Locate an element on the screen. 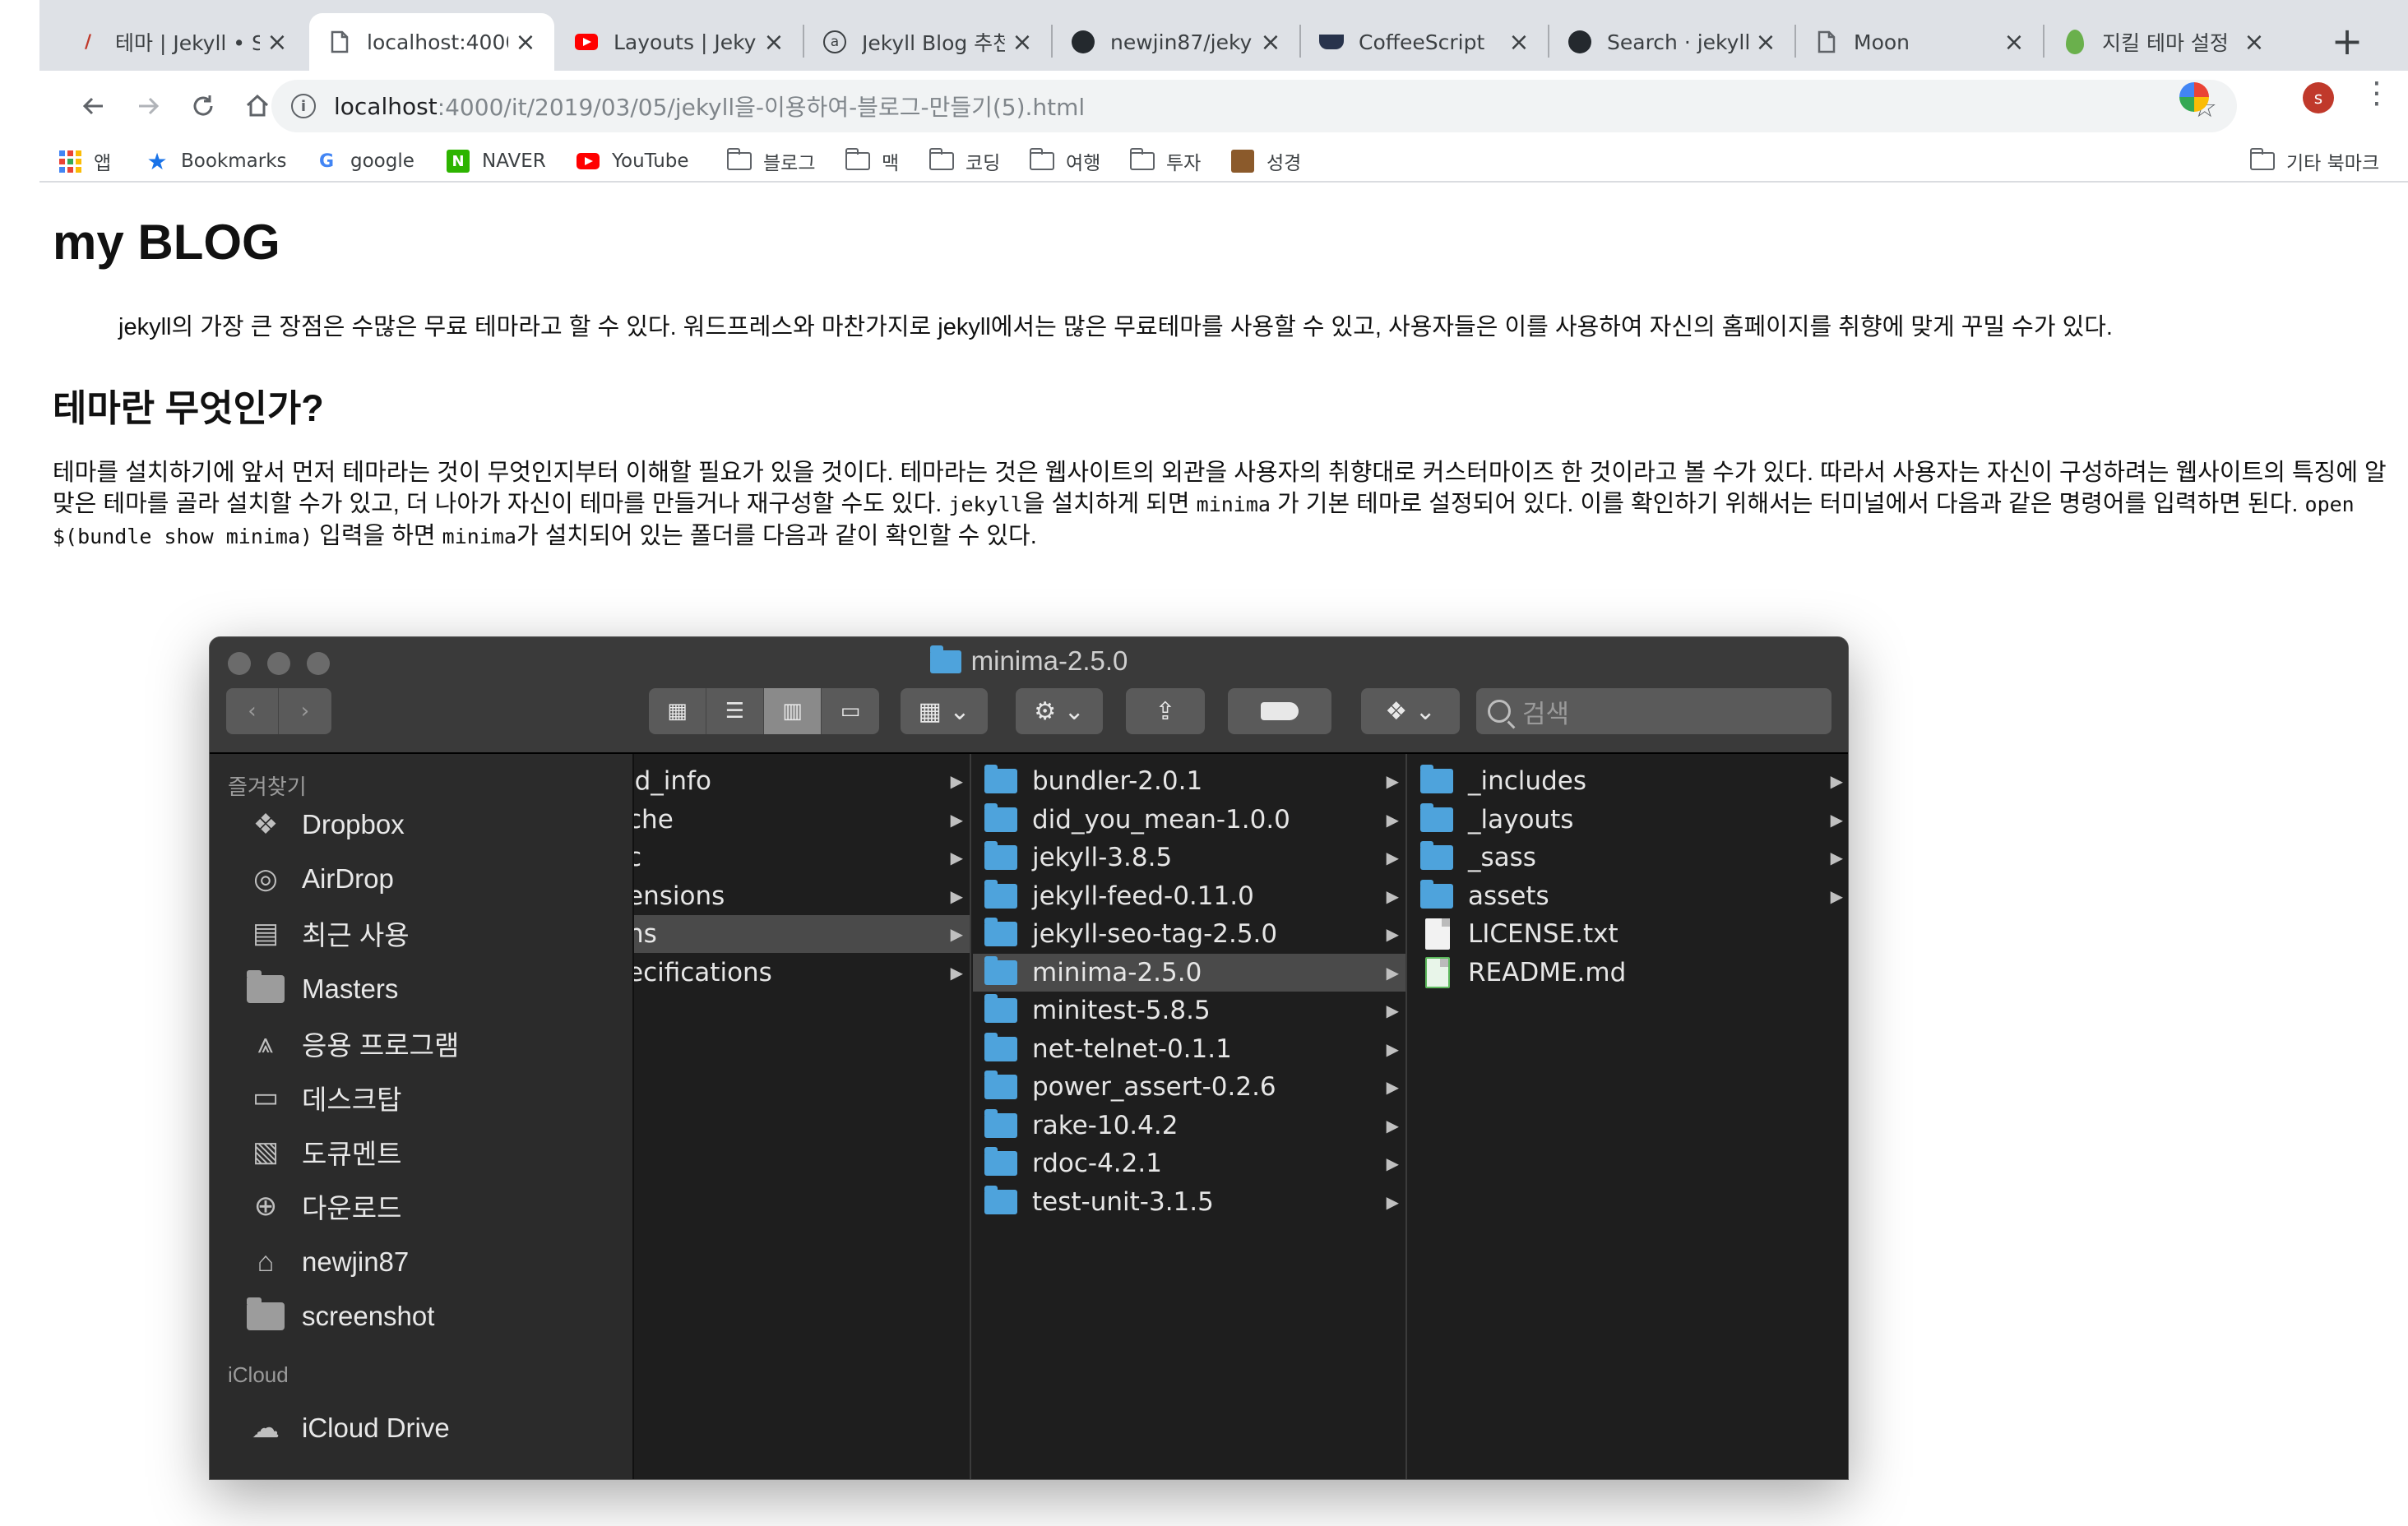 This screenshot has height=1526, width=2408. tab-jekyll-theme-setup: 지킬 테마 설정 방 × is located at coordinates (2163, 42).